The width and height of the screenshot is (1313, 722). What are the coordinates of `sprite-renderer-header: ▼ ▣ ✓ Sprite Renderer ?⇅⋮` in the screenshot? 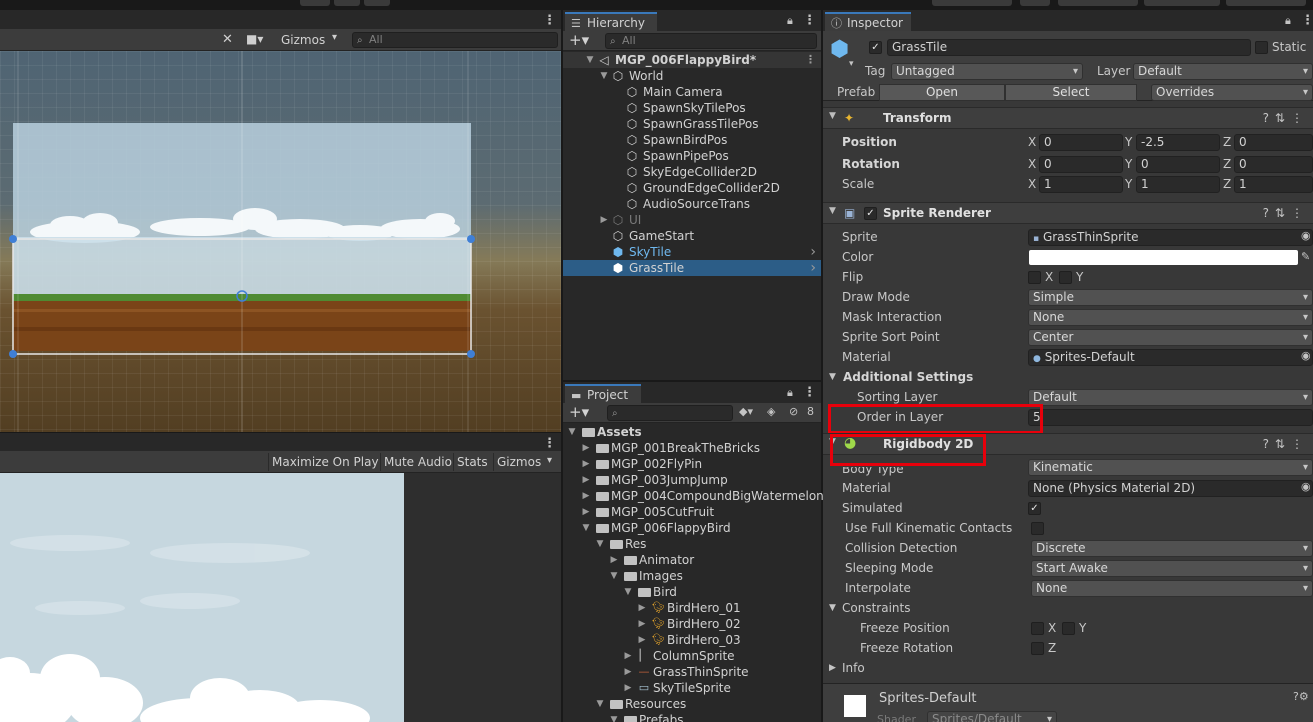 It's located at (1068, 213).